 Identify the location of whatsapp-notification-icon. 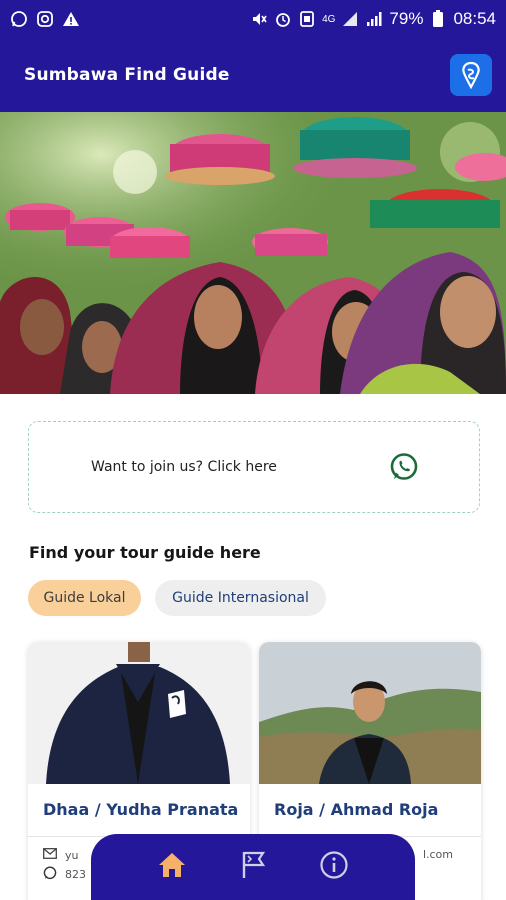
(19, 19).